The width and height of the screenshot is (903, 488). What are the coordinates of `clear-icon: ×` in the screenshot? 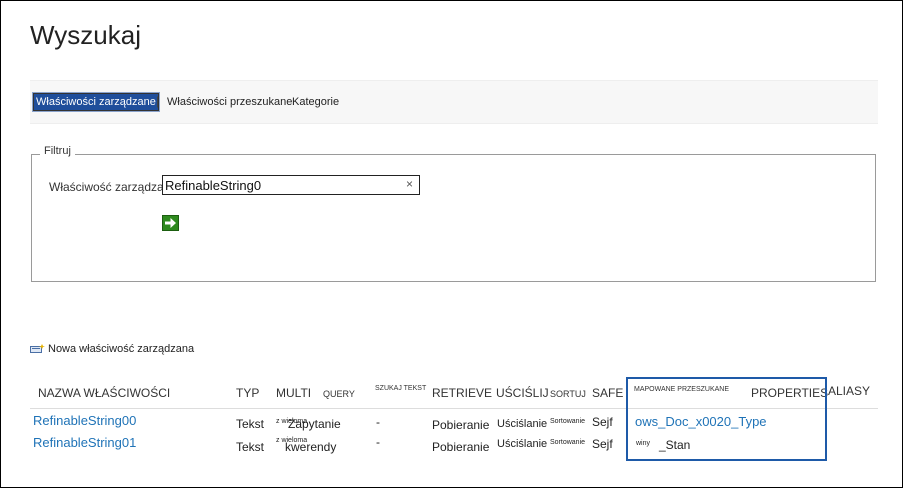 It's located at (409, 184).